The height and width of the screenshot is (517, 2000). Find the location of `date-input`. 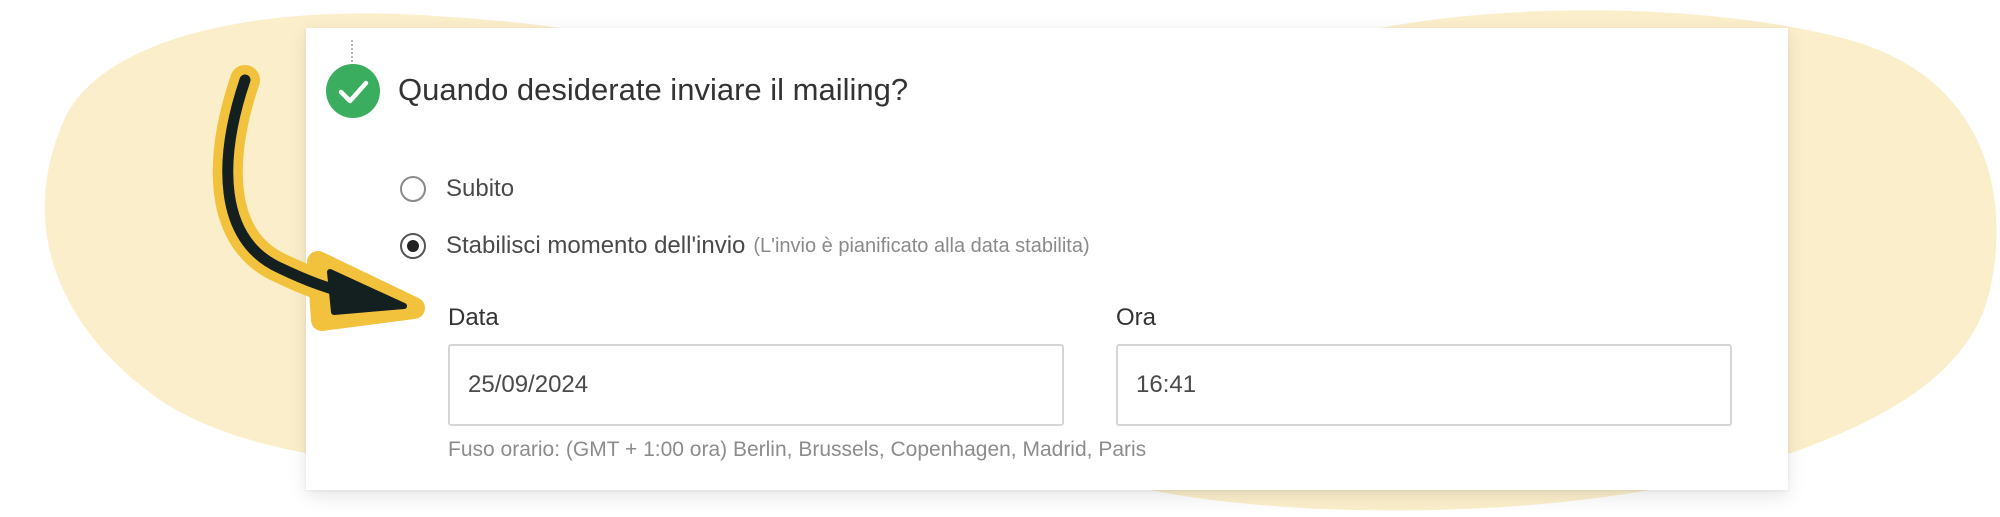

date-input is located at coordinates (756, 385).